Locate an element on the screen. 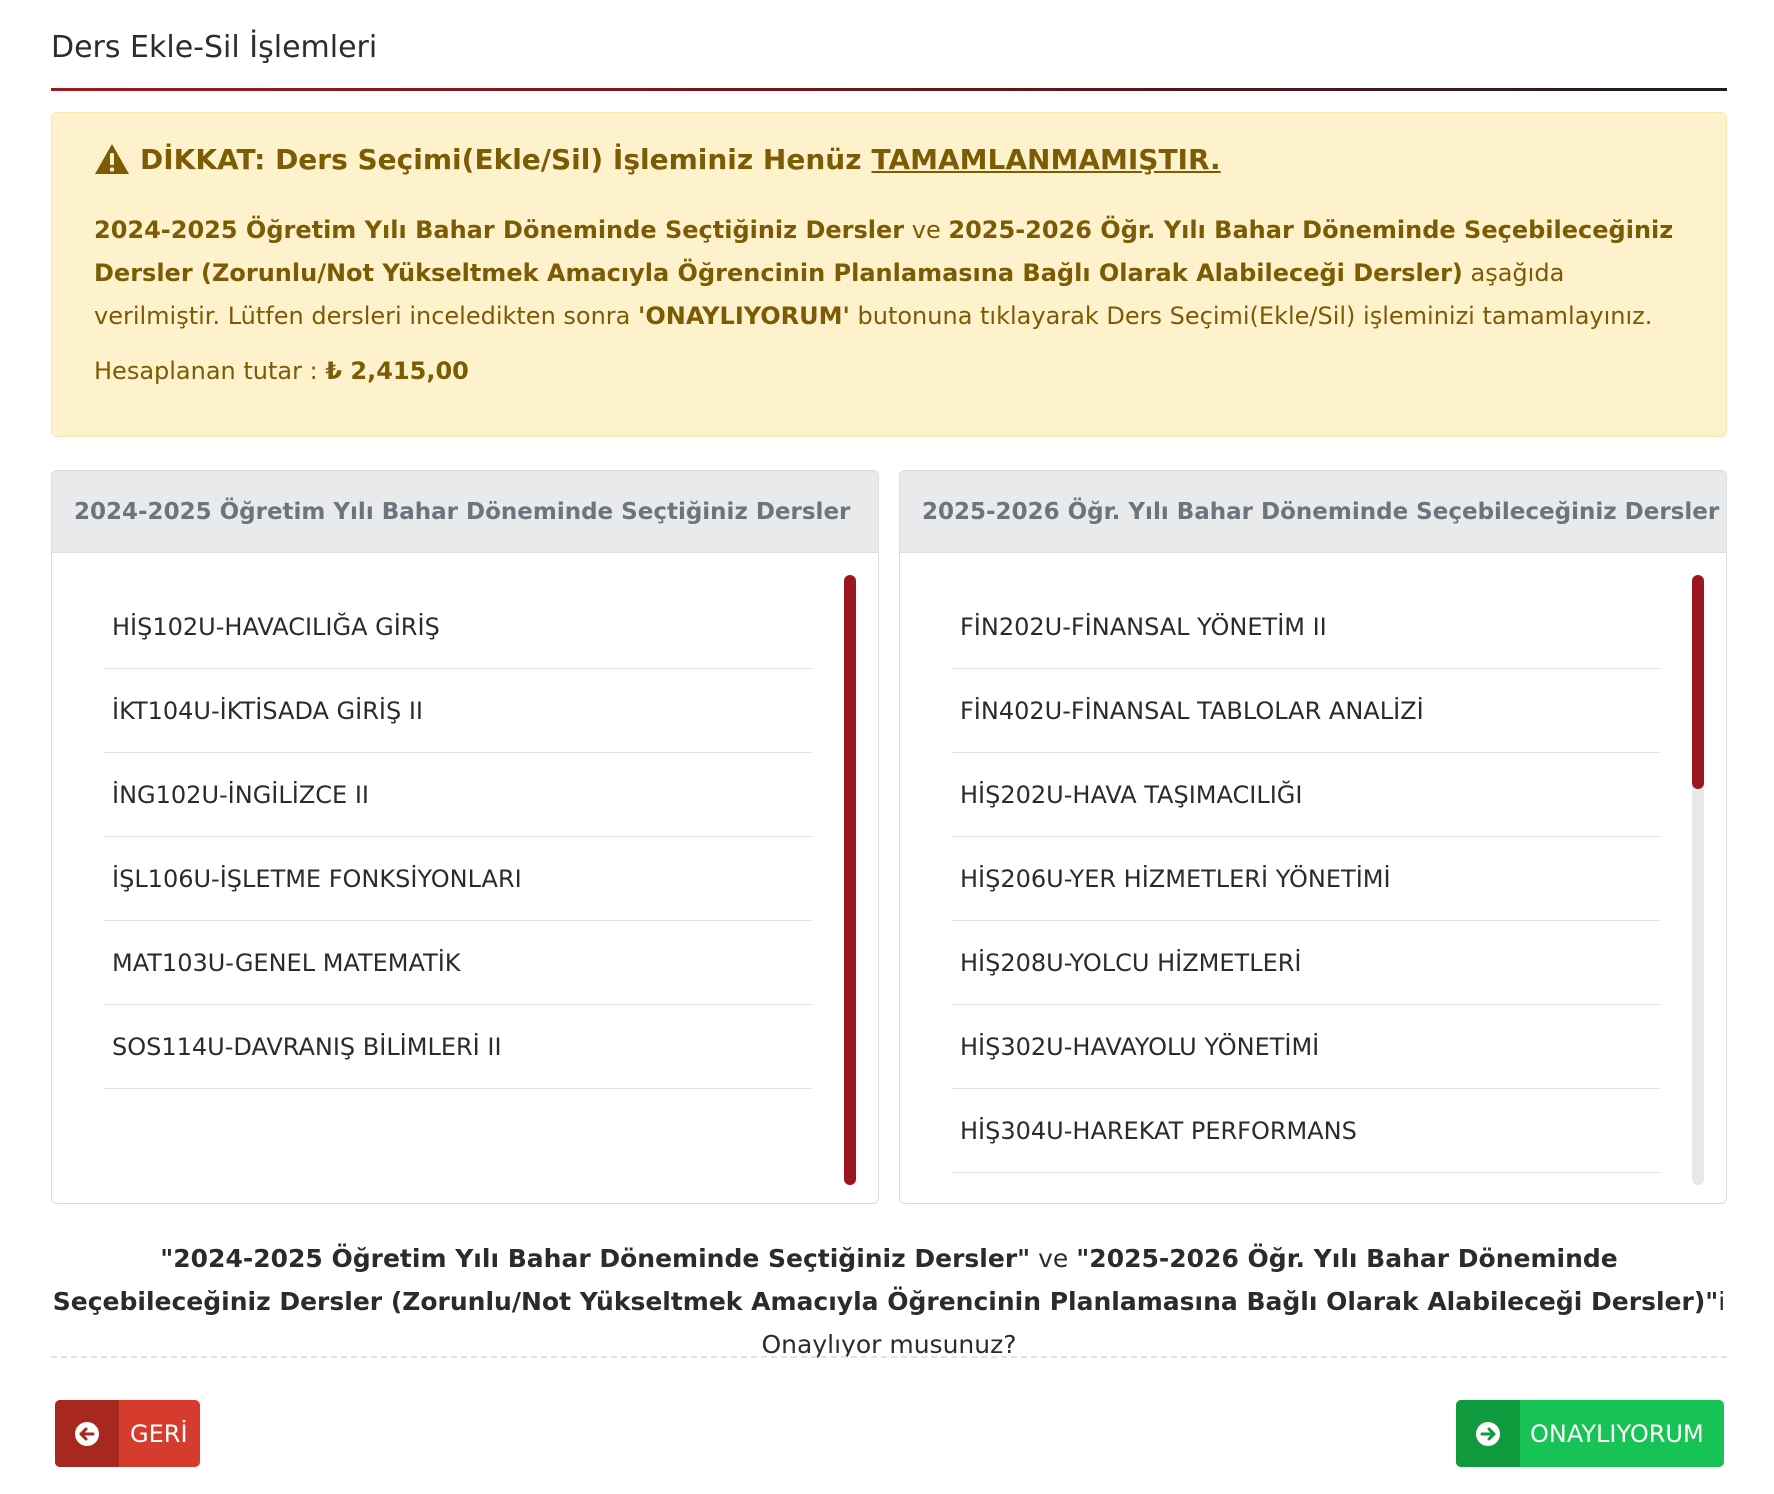 This screenshot has width=1774, height=1494. confirm-icon-wrap is located at coordinates (1488, 1433).